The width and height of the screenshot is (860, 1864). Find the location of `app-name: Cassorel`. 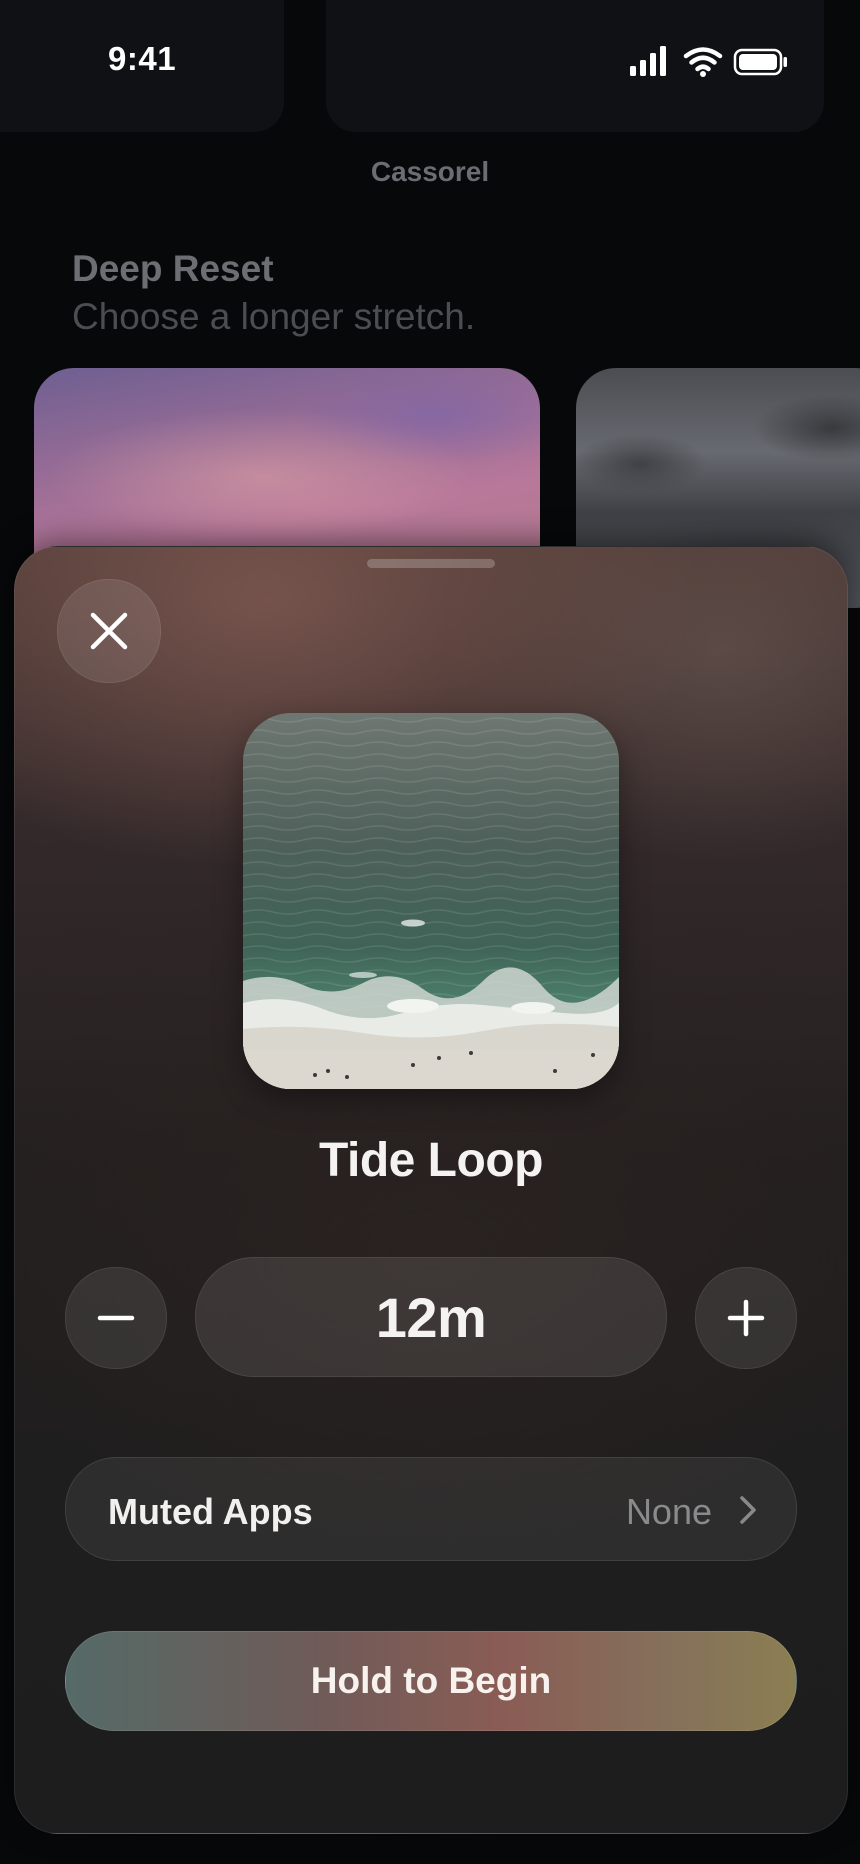

app-name: Cassorel is located at coordinates (430, 171).